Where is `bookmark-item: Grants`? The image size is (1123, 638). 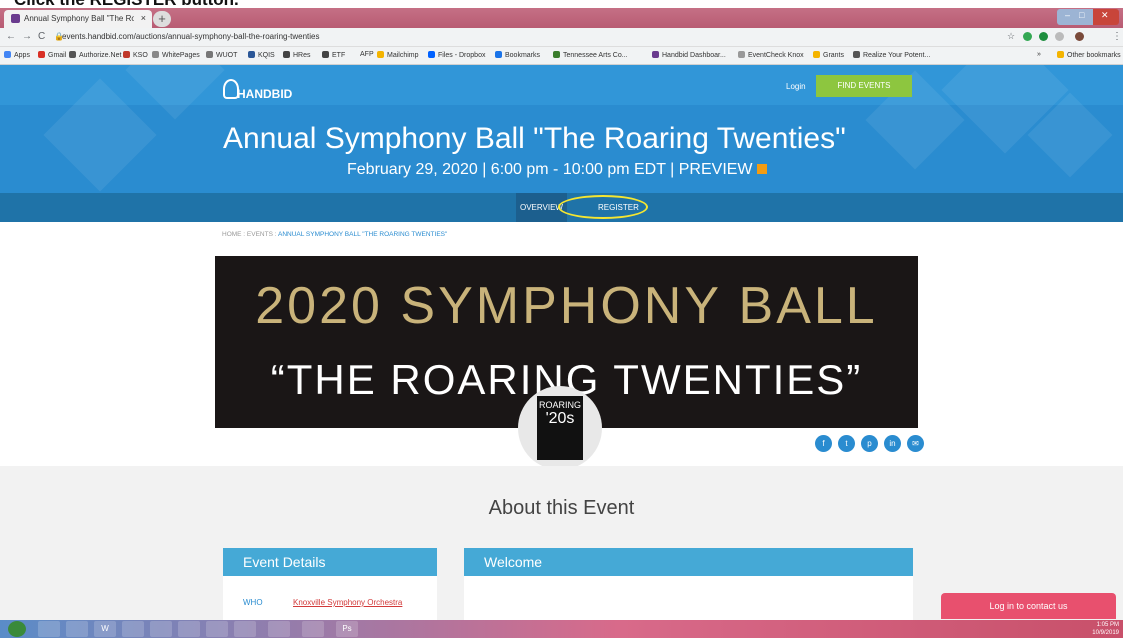
bookmark-item: Grants is located at coordinates (828, 55).